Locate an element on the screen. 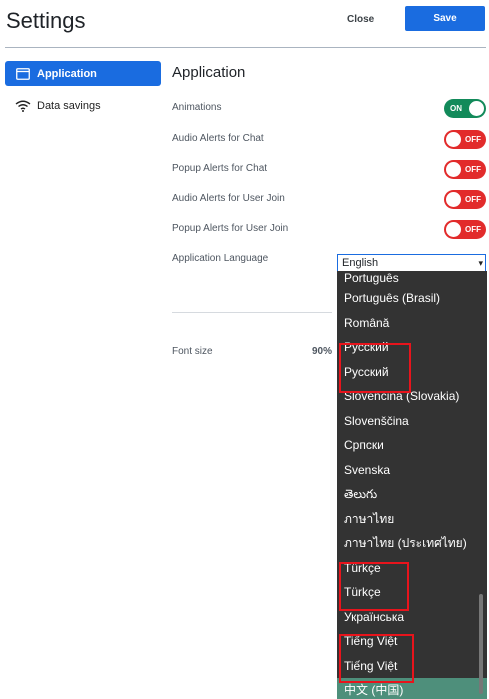 The width and height of the screenshot is (489, 699). language-label: Application Language is located at coordinates (220, 258).